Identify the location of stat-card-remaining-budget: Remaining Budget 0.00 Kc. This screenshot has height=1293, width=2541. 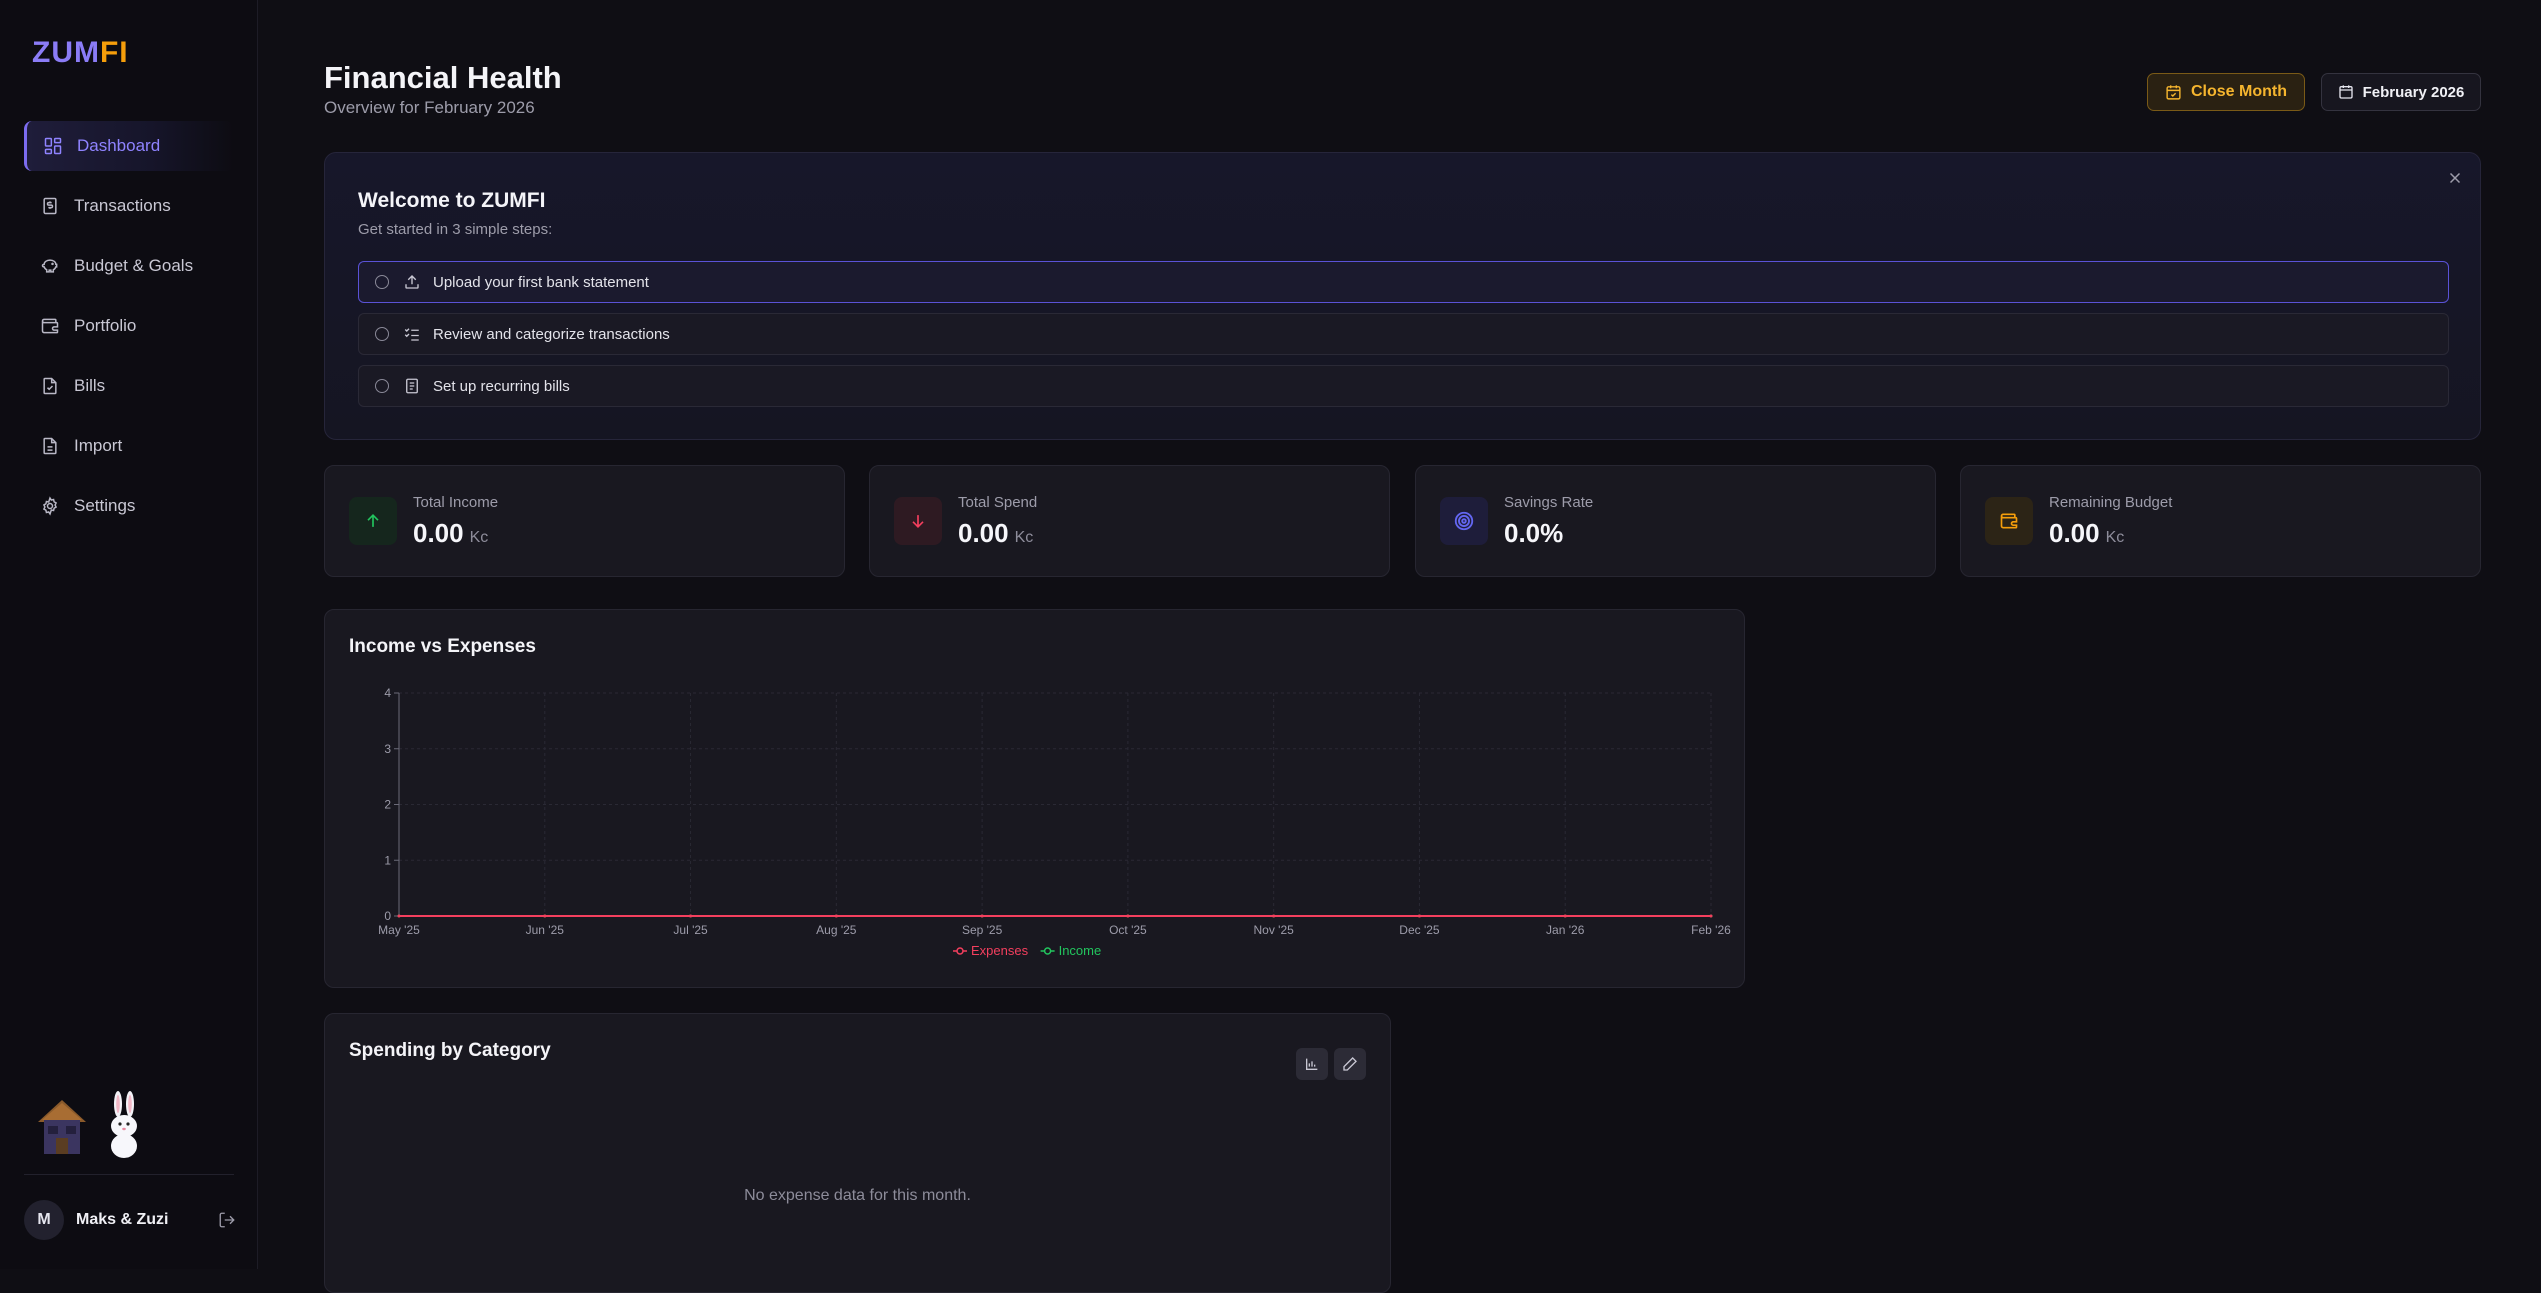
(2220, 521).